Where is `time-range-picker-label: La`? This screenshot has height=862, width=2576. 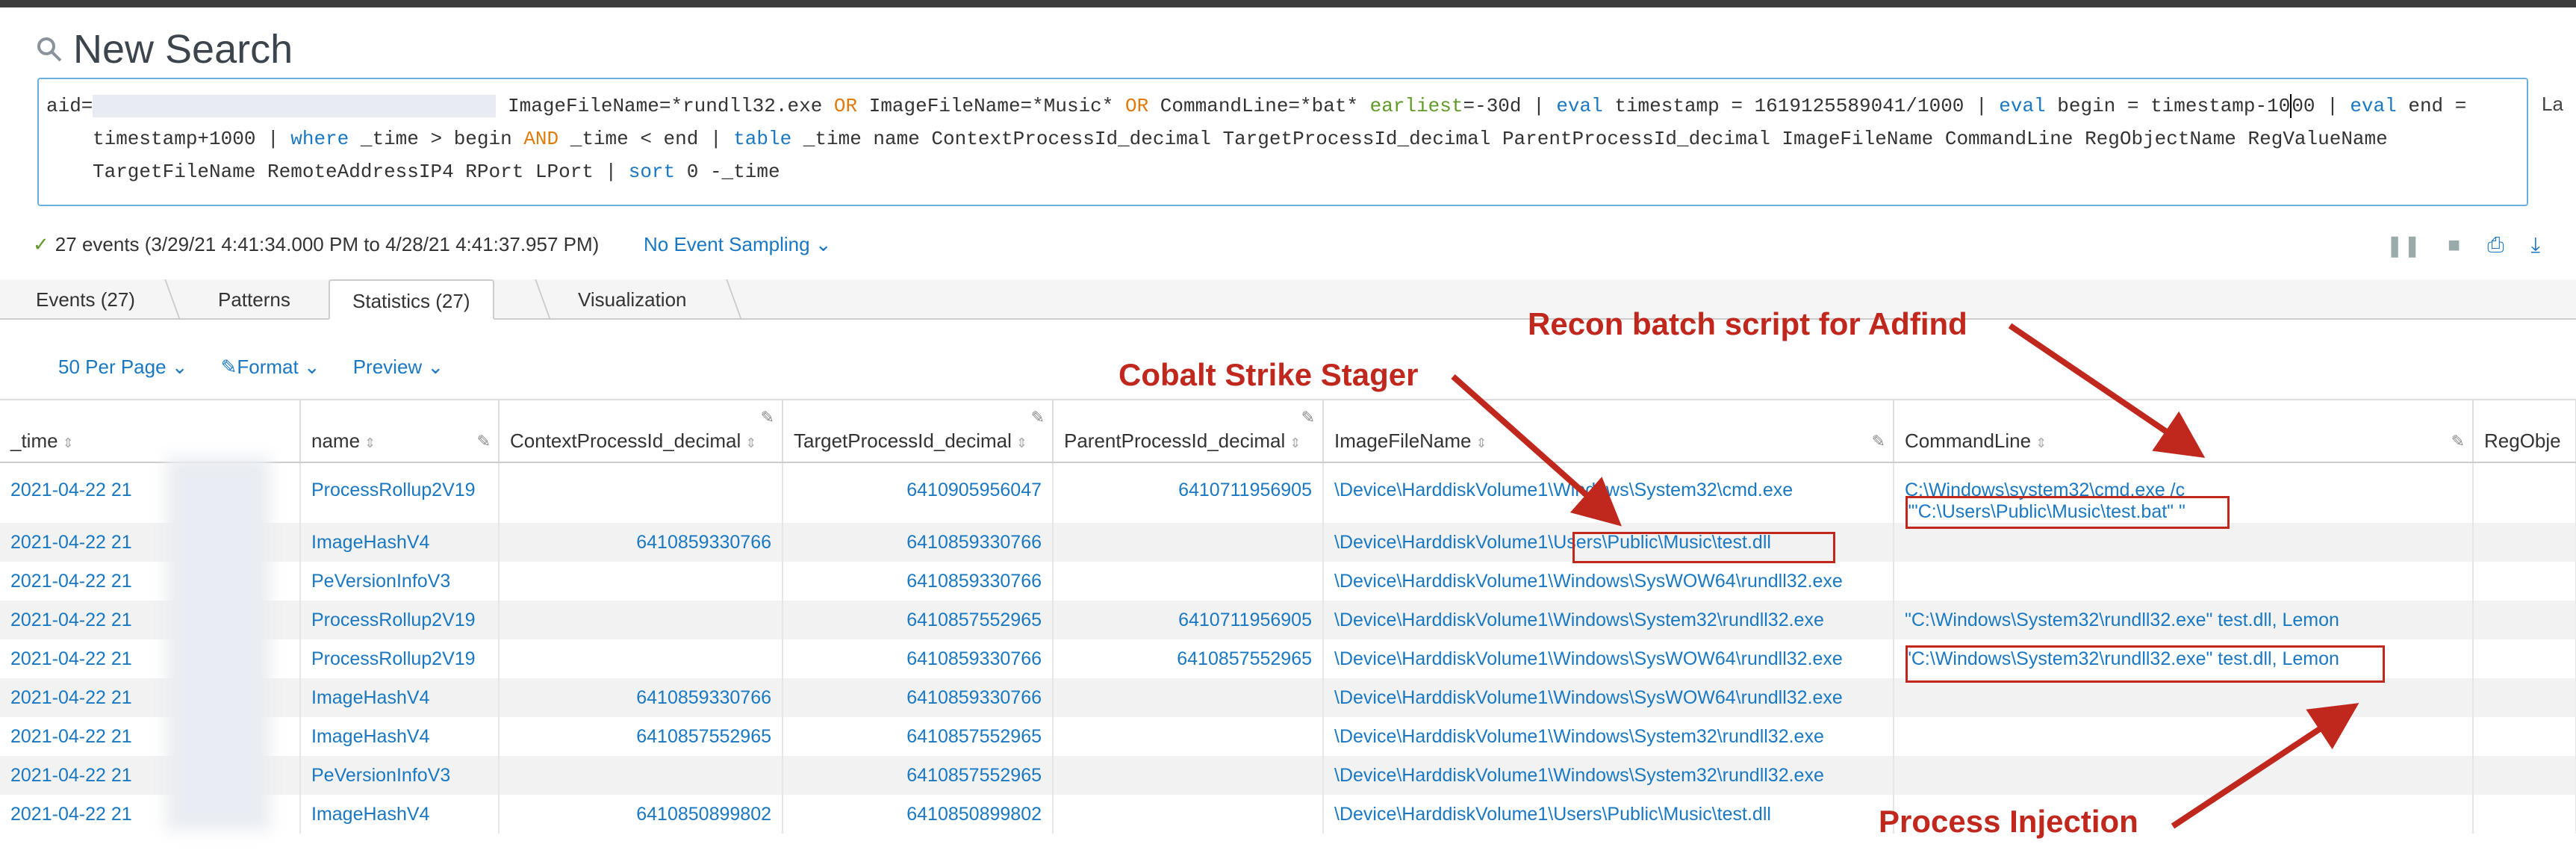 time-range-picker-label: La is located at coordinates (2552, 104).